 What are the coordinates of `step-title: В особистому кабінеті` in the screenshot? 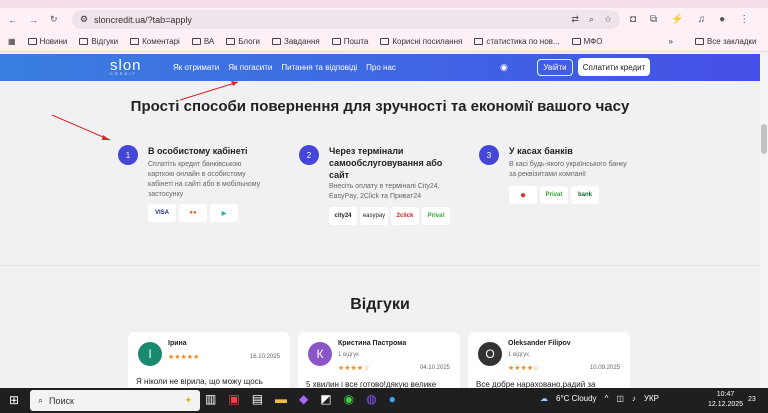 It's located at (198, 151).